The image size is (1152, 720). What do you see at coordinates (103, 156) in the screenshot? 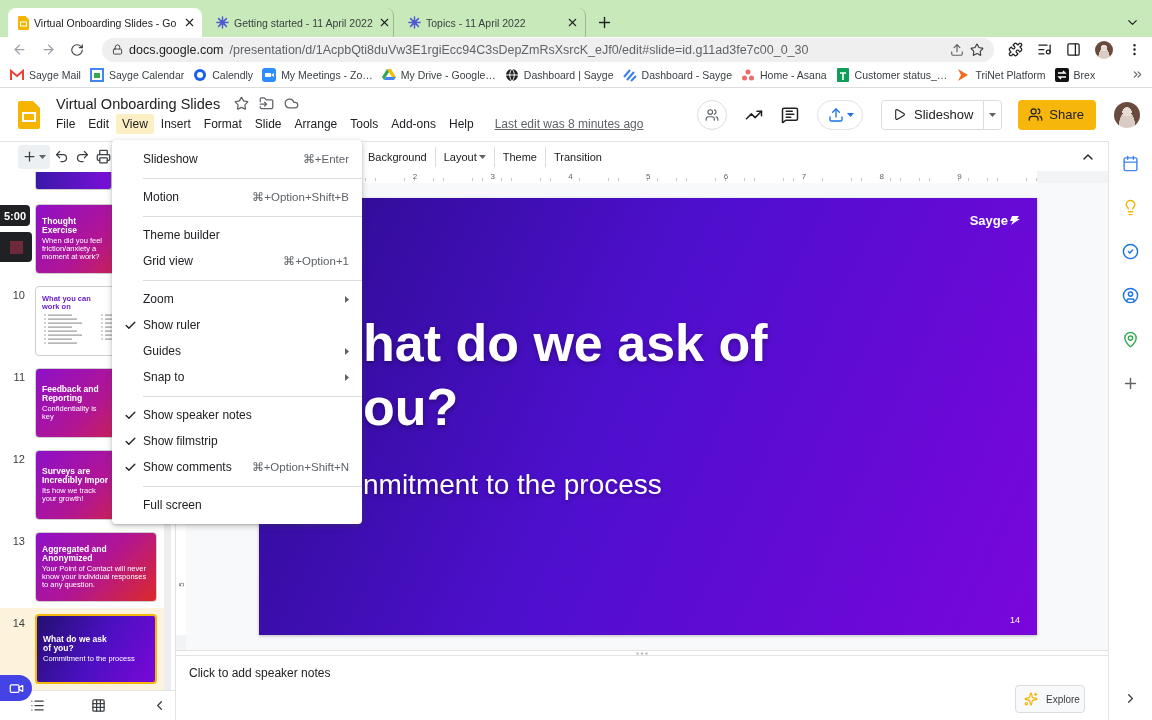
I see `print-icon` at bounding box center [103, 156].